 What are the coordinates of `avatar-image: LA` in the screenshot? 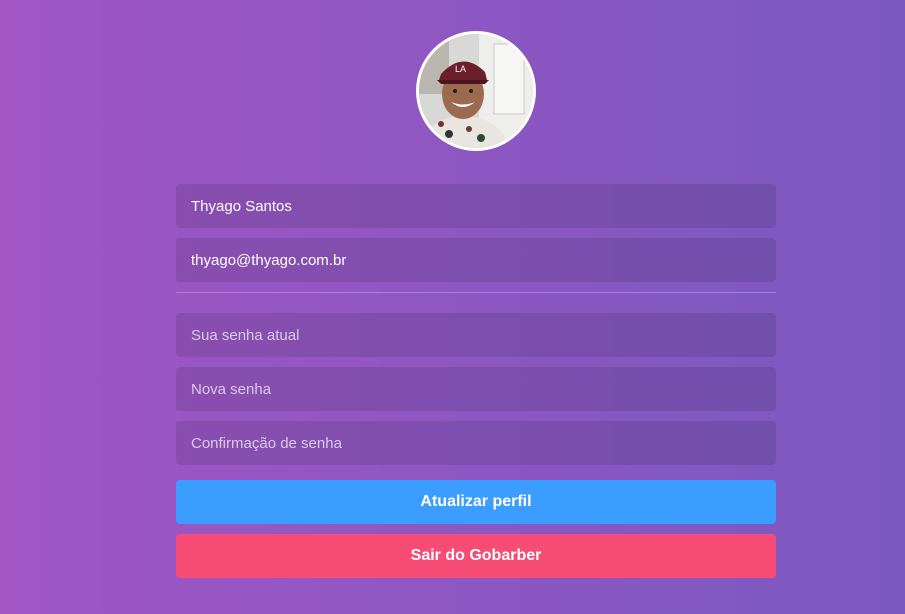 It's located at (476, 91).